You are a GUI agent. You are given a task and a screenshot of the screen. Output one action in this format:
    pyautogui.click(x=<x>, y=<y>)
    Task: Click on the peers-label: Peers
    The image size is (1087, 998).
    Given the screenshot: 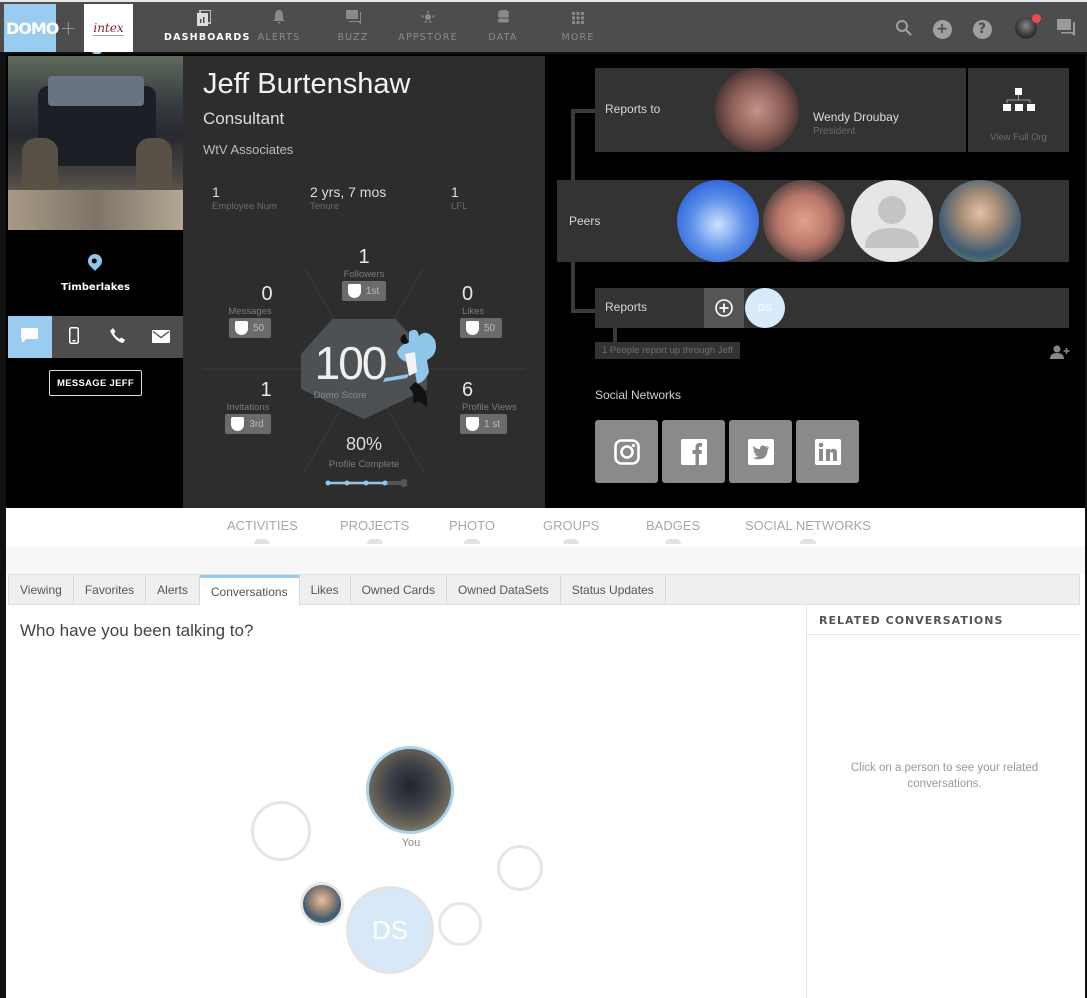 What is the action you would take?
    pyautogui.click(x=585, y=221)
    